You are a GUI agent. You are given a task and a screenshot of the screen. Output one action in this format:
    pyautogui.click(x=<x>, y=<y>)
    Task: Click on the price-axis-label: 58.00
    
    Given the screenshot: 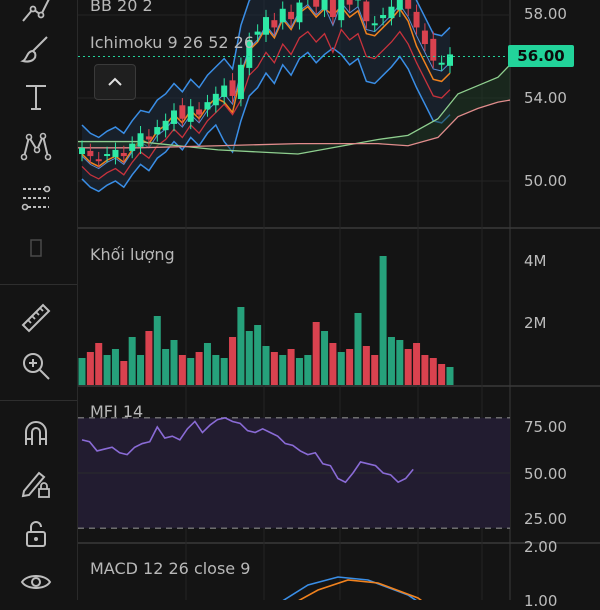 What is the action you would take?
    pyautogui.click(x=545, y=14)
    